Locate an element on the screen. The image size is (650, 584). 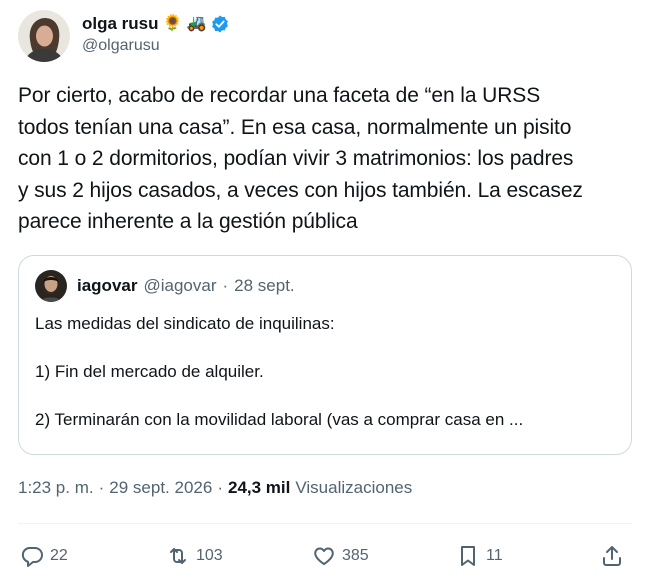
quoted-display-name: iagovar is located at coordinates (107, 285).